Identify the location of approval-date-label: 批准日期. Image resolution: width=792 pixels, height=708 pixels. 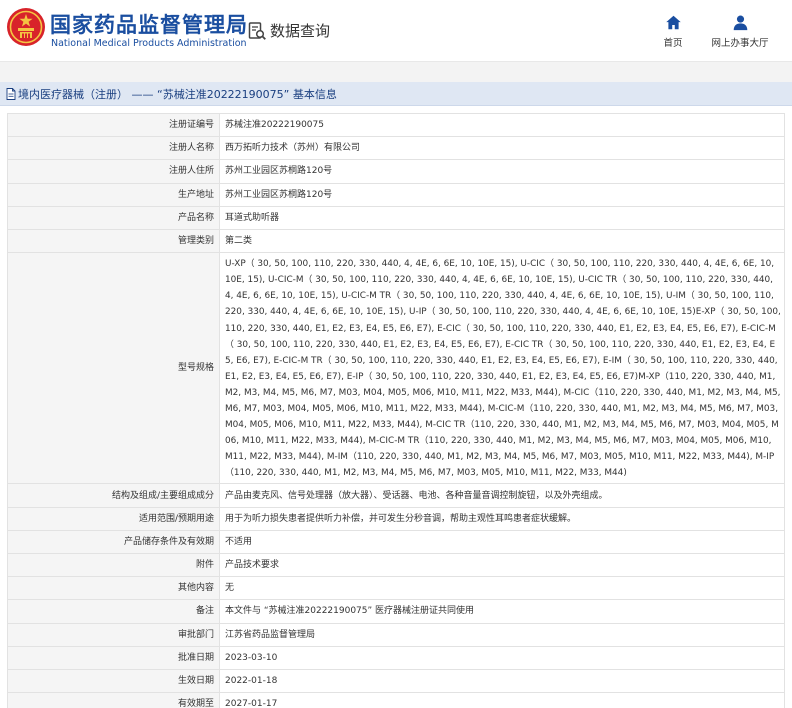
(113, 657).